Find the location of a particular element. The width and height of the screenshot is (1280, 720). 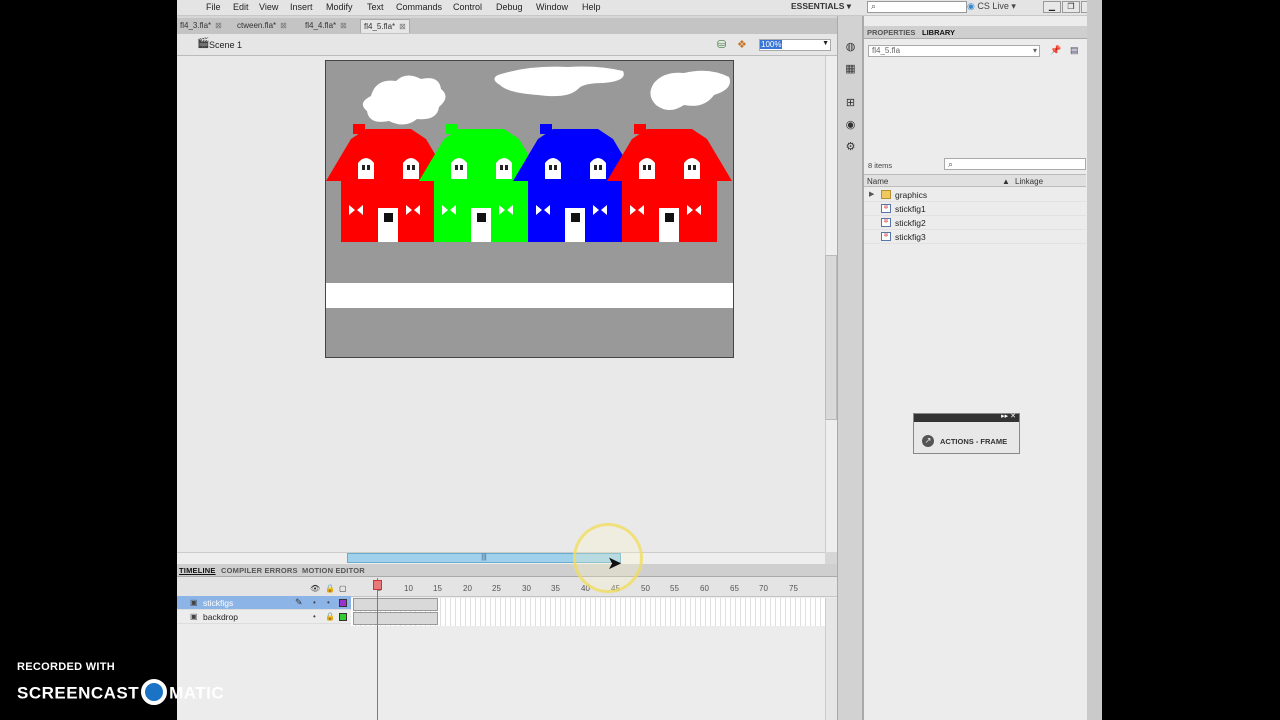

library-item-name: stickfig1 is located at coordinates (910, 209).